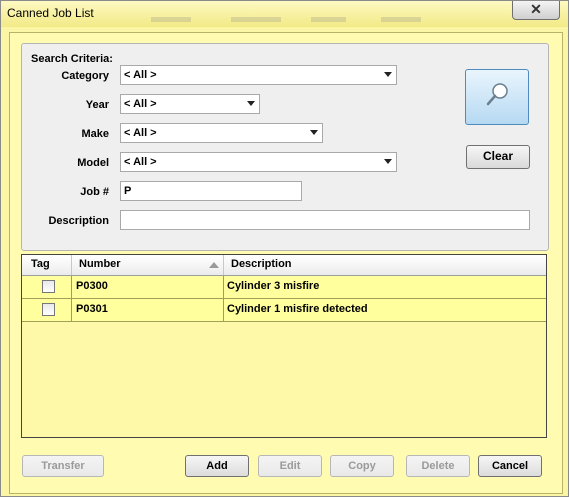 The image size is (569, 497). I want to click on clear-button: Clear, so click(498, 157).